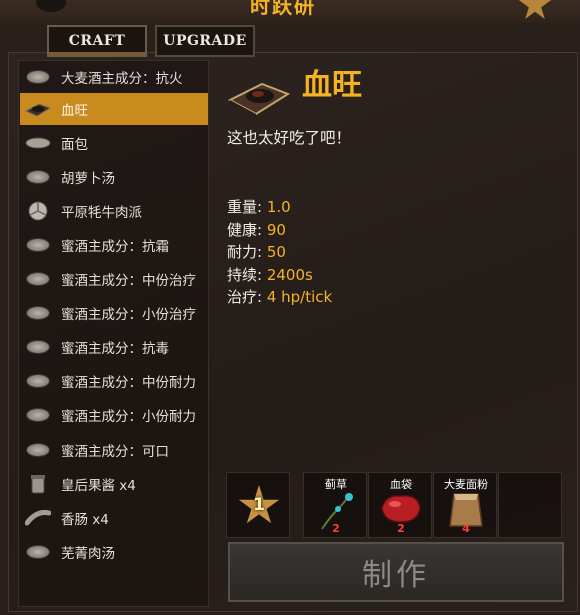 The image size is (580, 615). I want to click on recipe-label: 胡萝卜汤, so click(88, 179).